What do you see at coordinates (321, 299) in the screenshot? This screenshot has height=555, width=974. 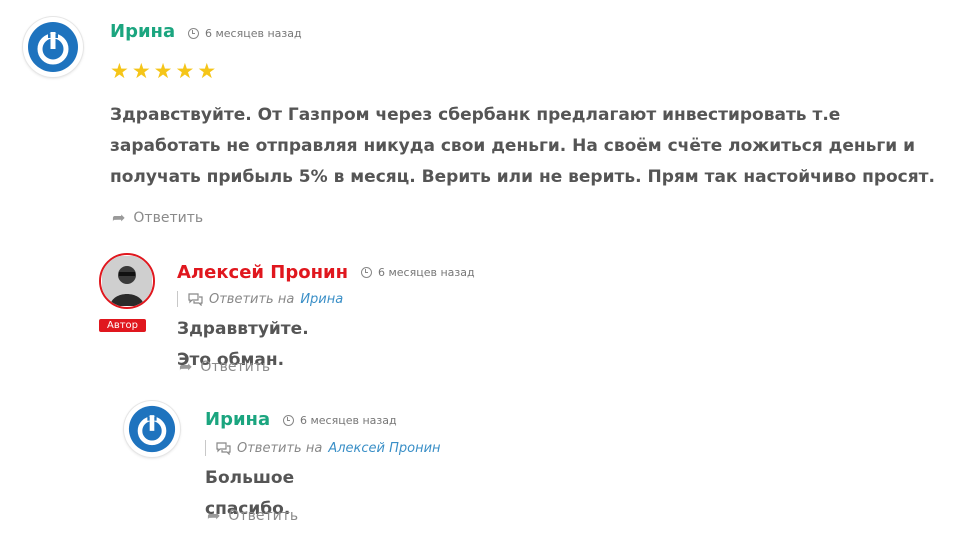 I see `reply-target-link: Ирина` at bounding box center [321, 299].